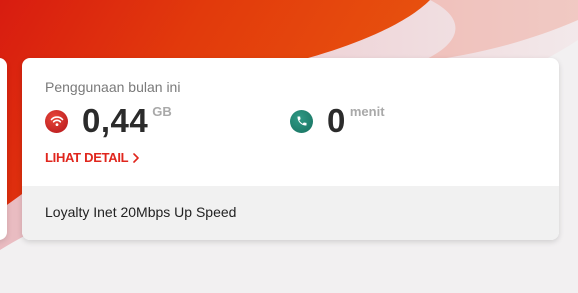 This screenshot has width=578, height=293. I want to click on chevron-right-icon, so click(136, 157).